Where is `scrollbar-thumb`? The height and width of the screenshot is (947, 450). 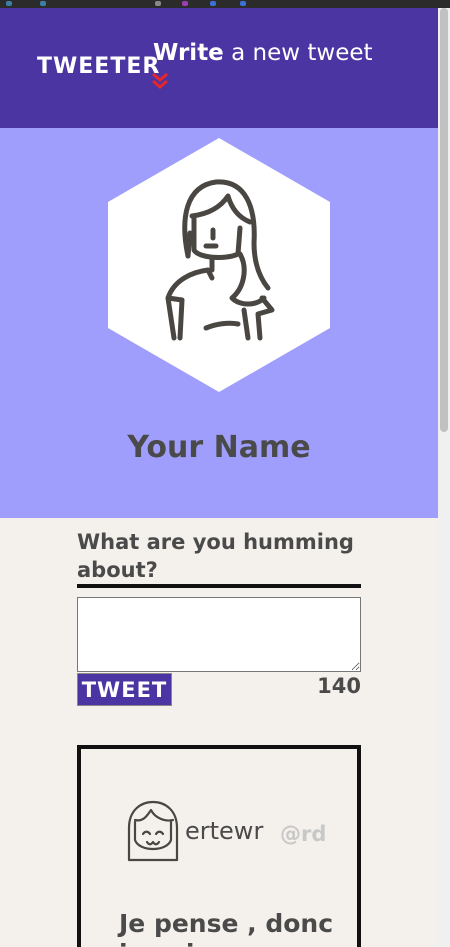 scrollbar-thumb is located at coordinates (444, 220).